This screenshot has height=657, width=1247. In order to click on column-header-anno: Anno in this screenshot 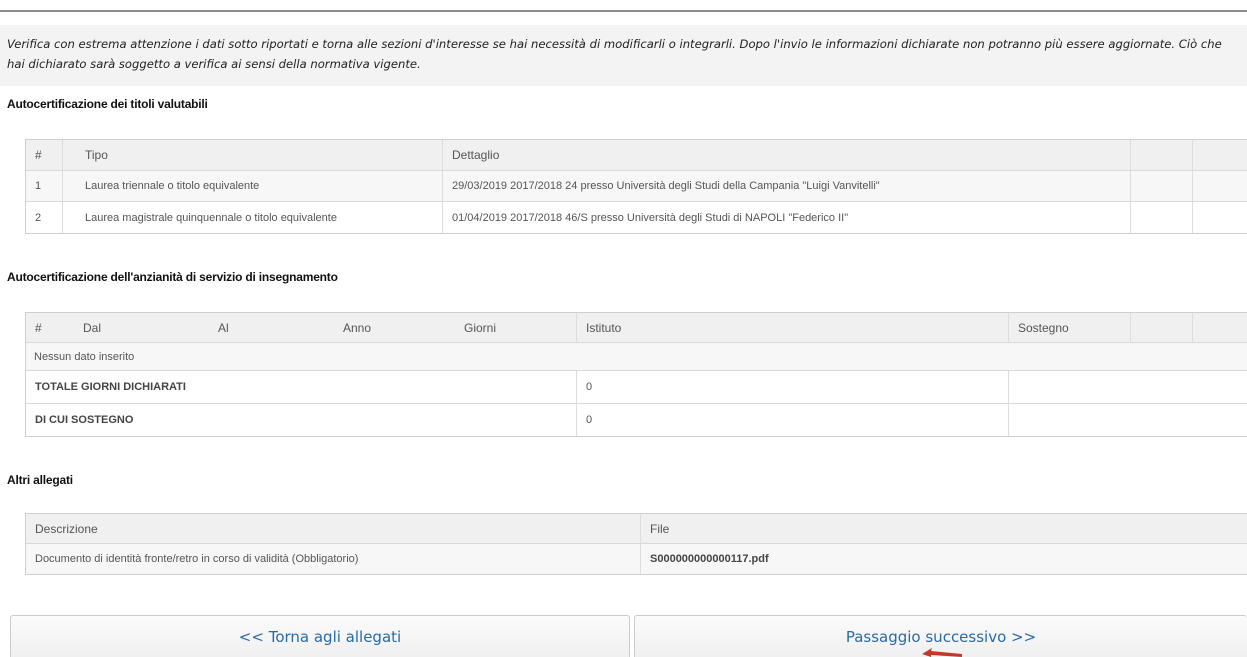, I will do `click(357, 327)`.